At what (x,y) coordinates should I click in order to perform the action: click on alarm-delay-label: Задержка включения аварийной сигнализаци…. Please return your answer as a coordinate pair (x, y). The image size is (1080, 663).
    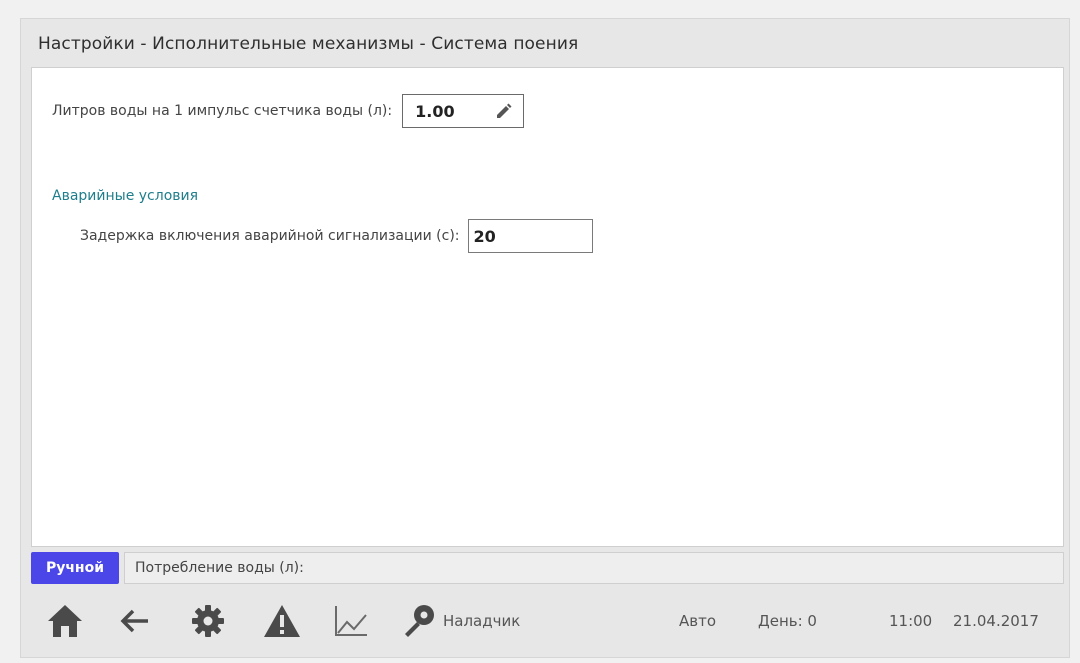
    Looking at the image, I should click on (270, 236).